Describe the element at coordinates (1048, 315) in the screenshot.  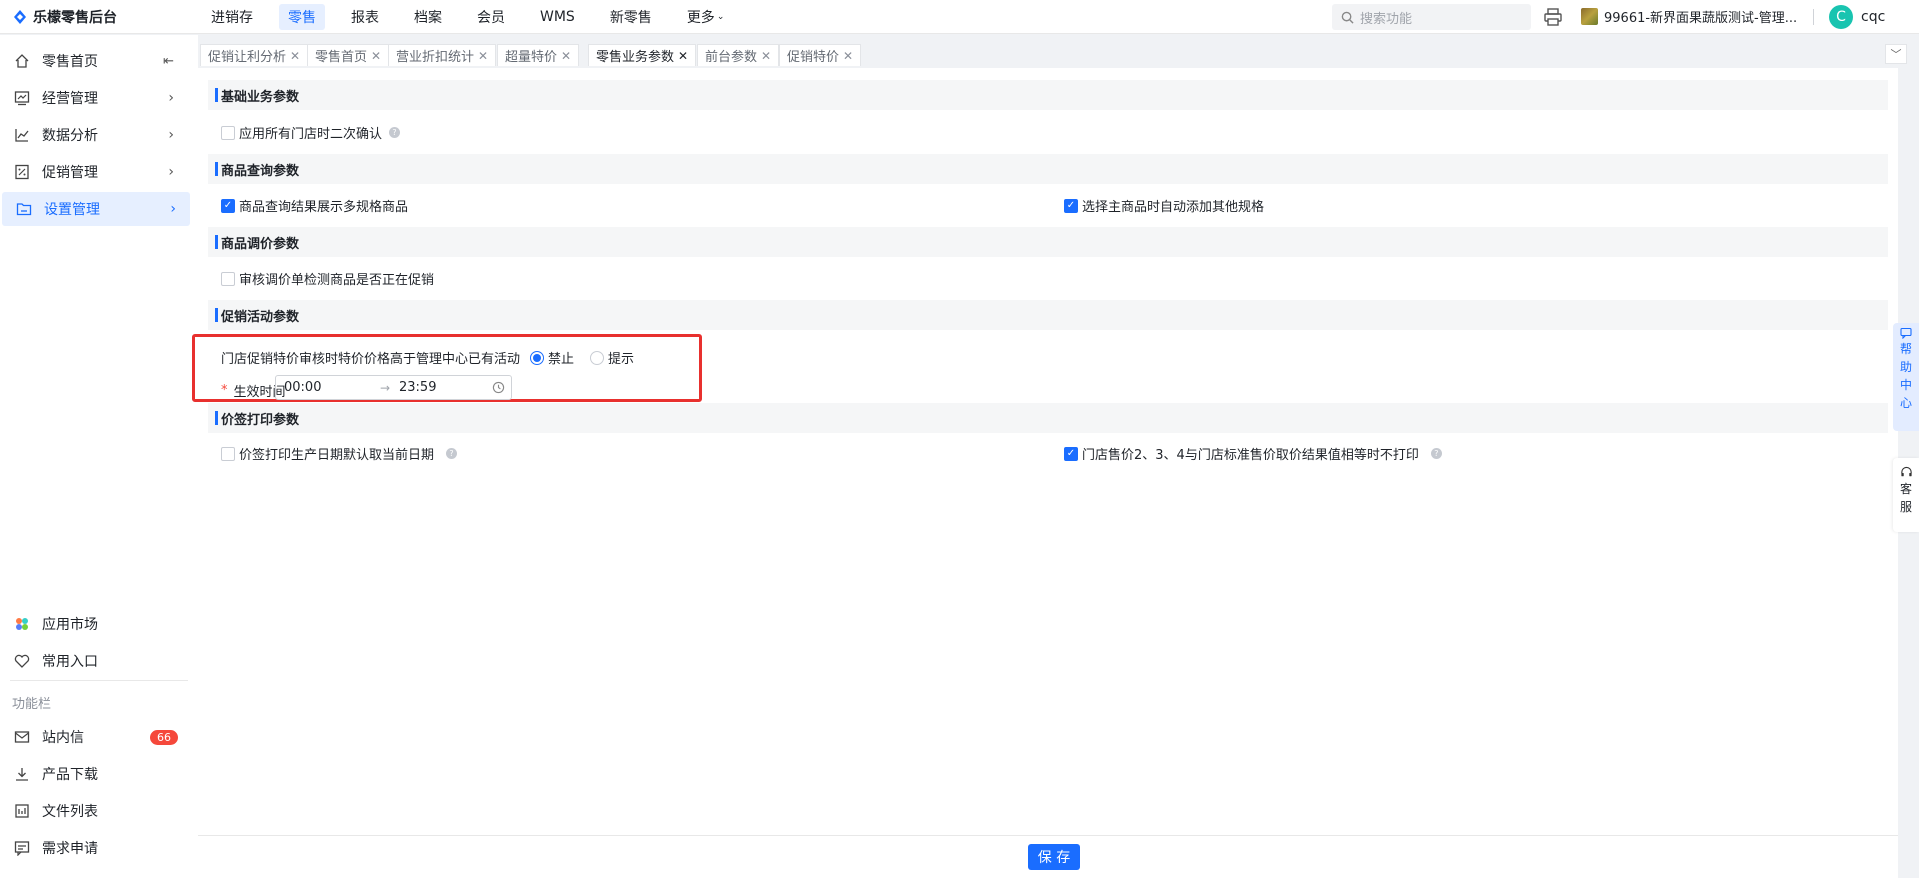
I see `section-title-promo: 促销活动参数` at that location.